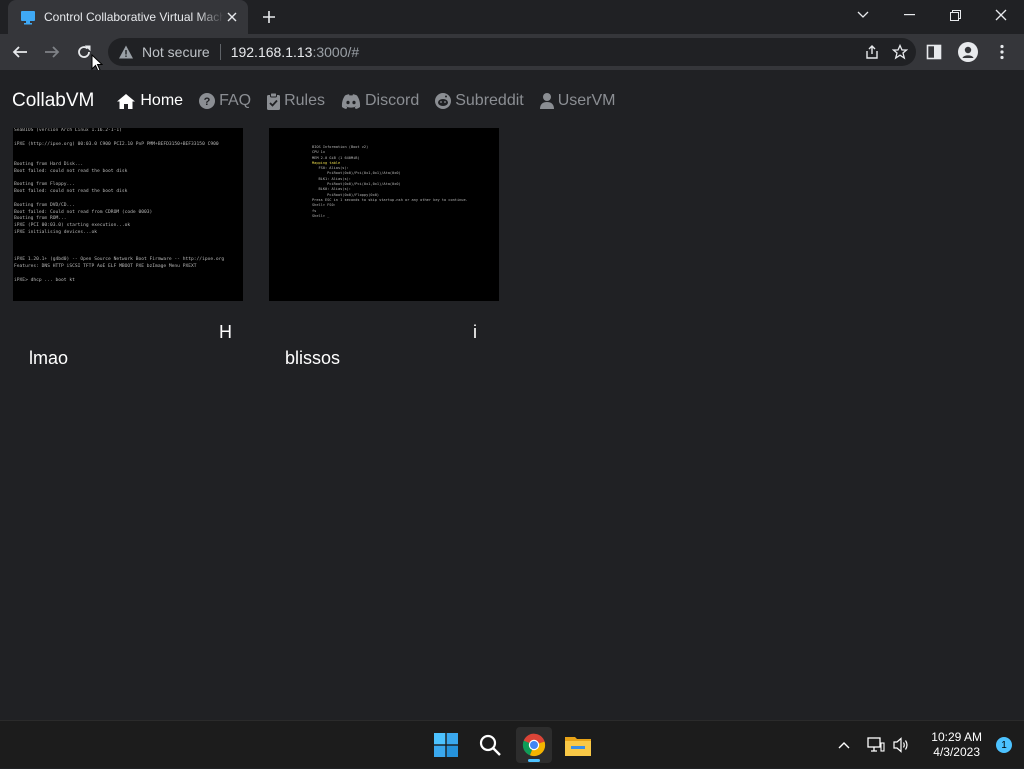 This screenshot has height=769, width=1024. I want to click on divider, so click(220, 52).